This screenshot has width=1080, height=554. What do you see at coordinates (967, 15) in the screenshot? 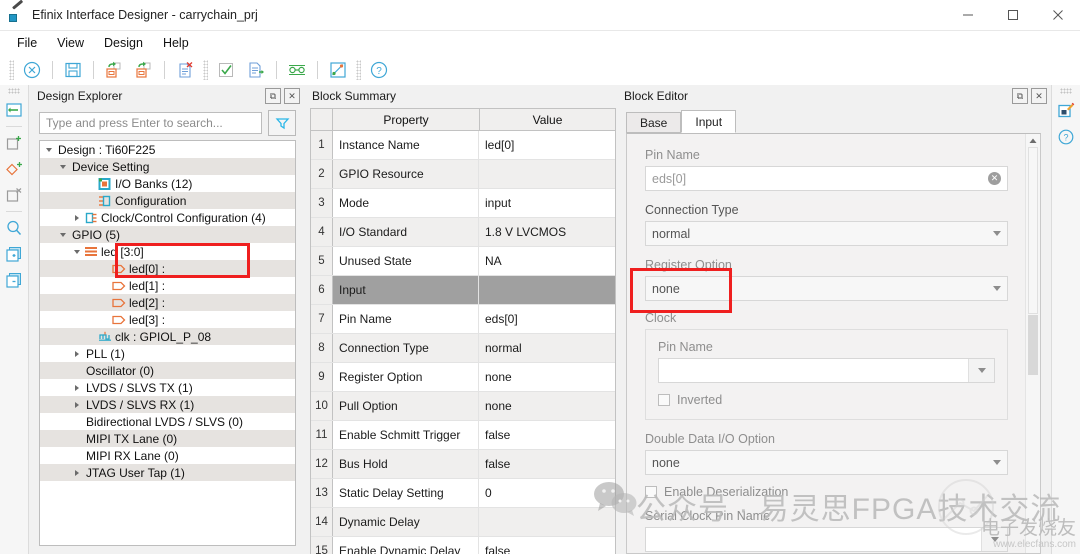
I see `minimize-button` at bounding box center [967, 15].